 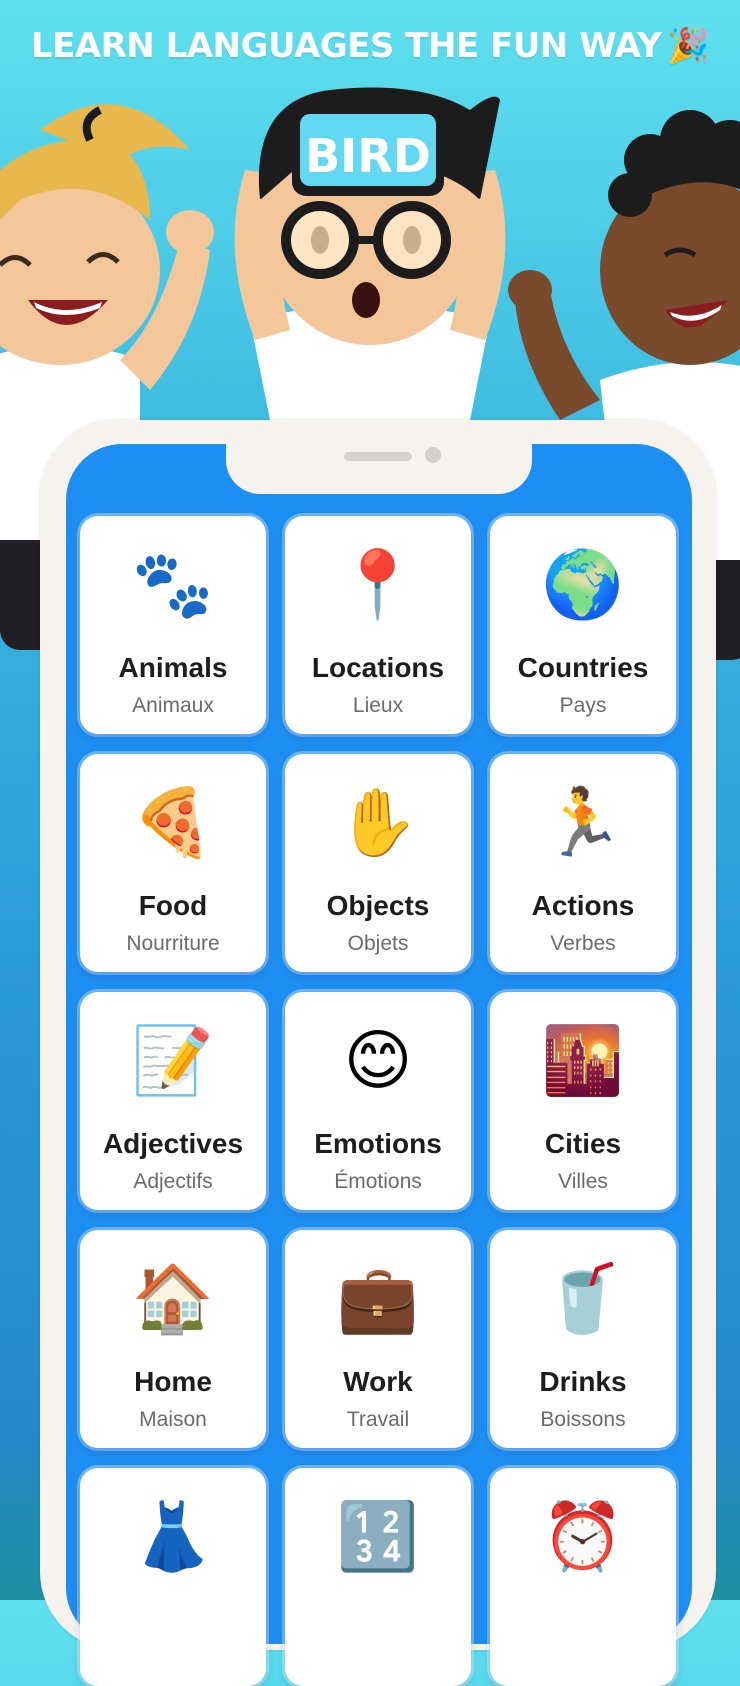 What do you see at coordinates (583, 625) in the screenshot?
I see `category-card-countries: 🌍 Countries Pays` at bounding box center [583, 625].